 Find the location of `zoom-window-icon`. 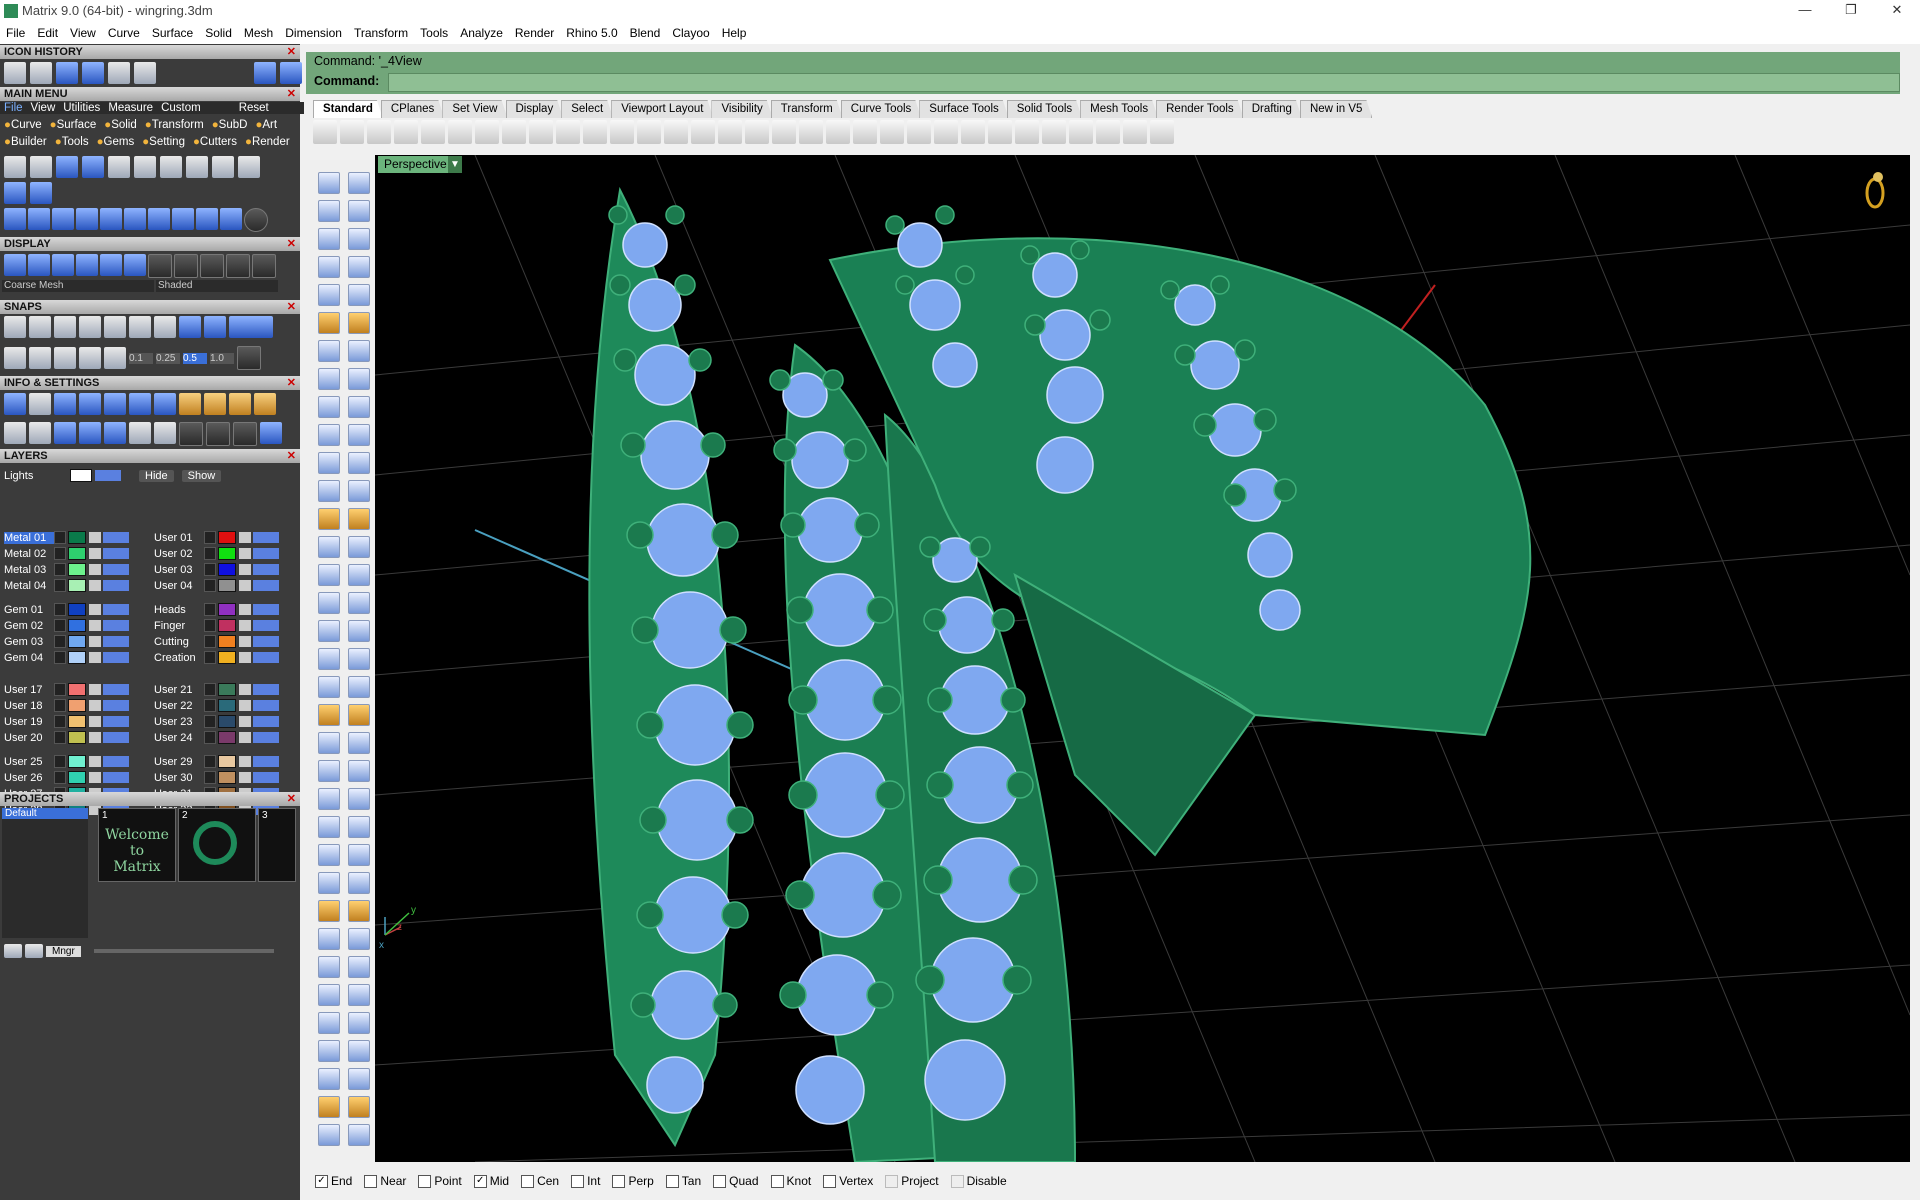

zoom-window-icon is located at coordinates (649, 132).